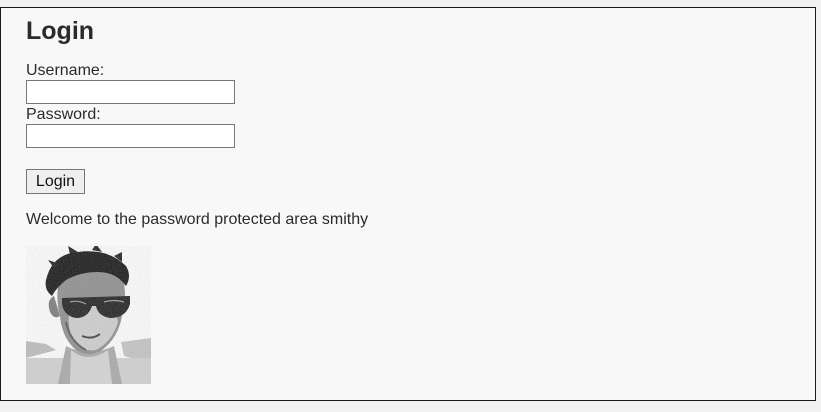 This screenshot has width=821, height=412. Describe the element at coordinates (130, 136) in the screenshot. I see `password-input` at that location.